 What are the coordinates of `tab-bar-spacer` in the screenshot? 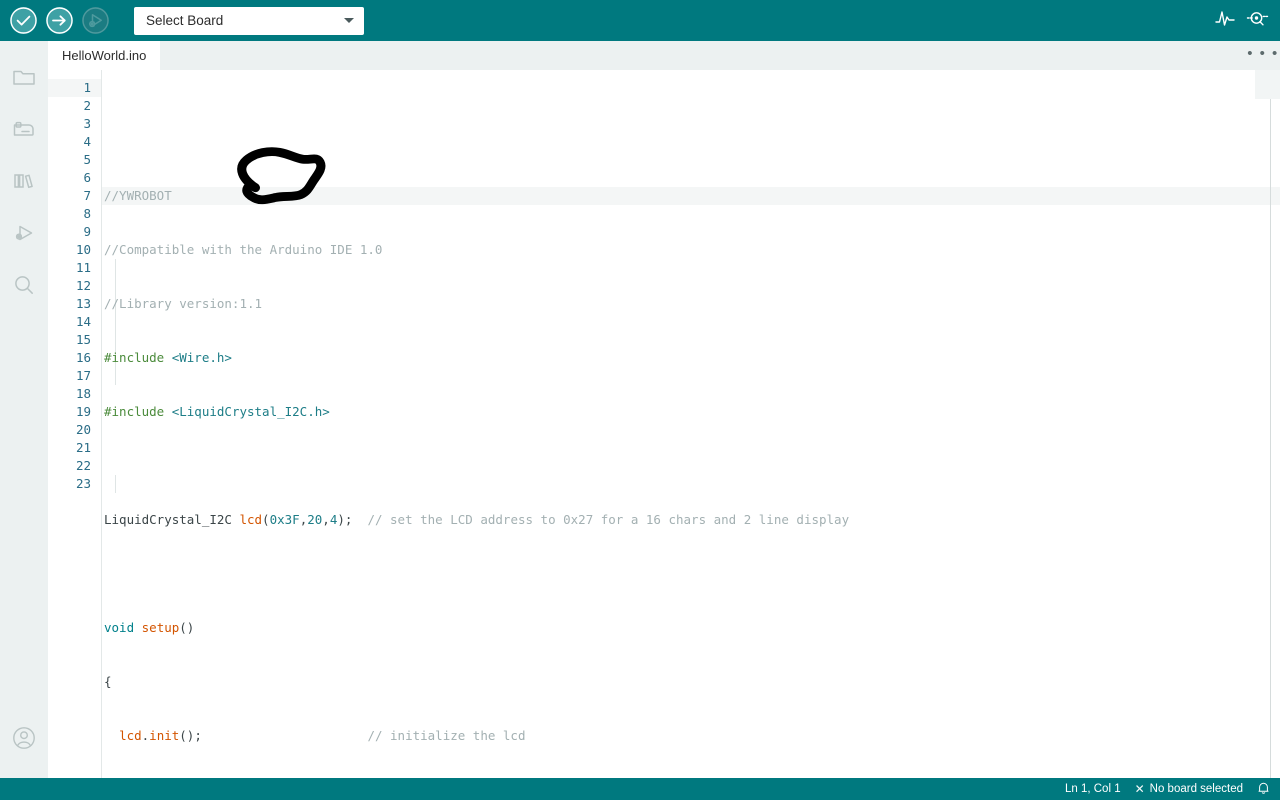 It's located at (703, 55).